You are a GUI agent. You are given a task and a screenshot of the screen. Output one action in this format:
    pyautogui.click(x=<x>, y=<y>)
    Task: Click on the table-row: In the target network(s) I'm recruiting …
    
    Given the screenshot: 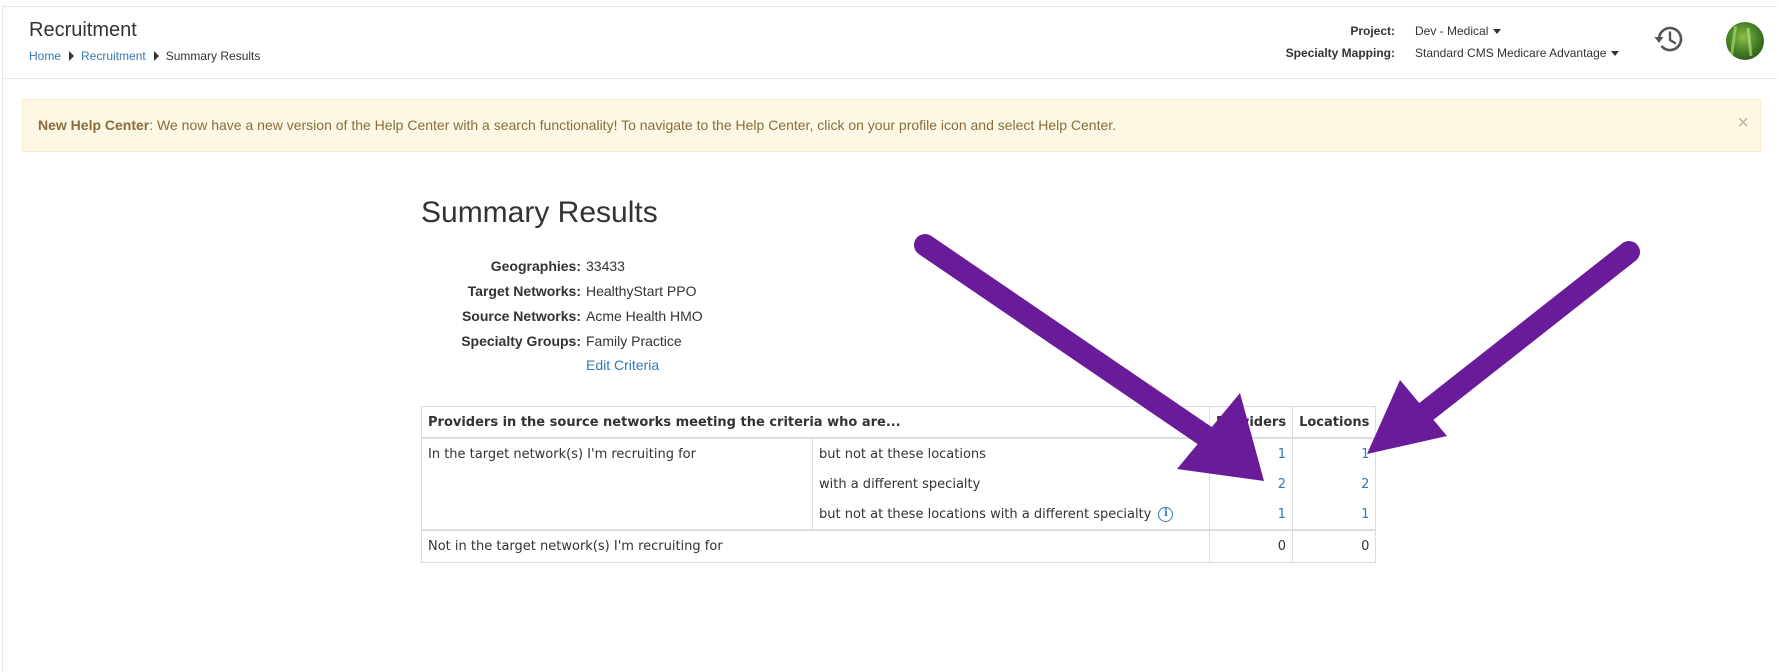 What is the action you would take?
    pyautogui.click(x=899, y=484)
    